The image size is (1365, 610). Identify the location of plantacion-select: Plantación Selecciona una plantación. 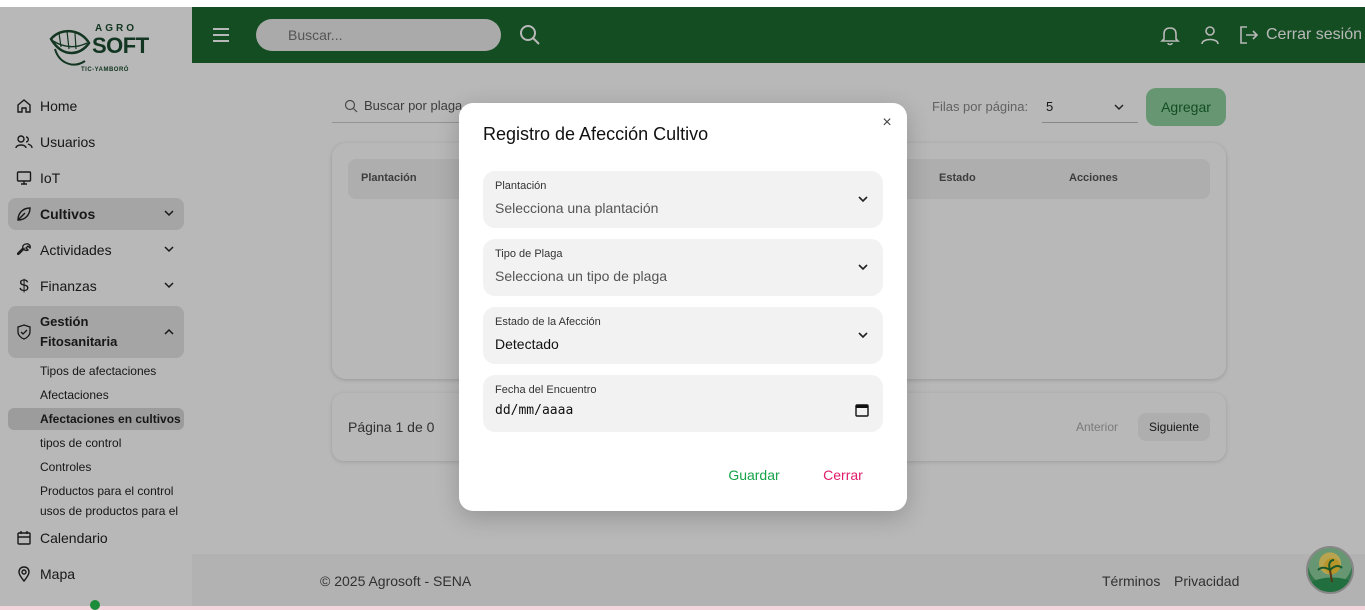
(683, 199).